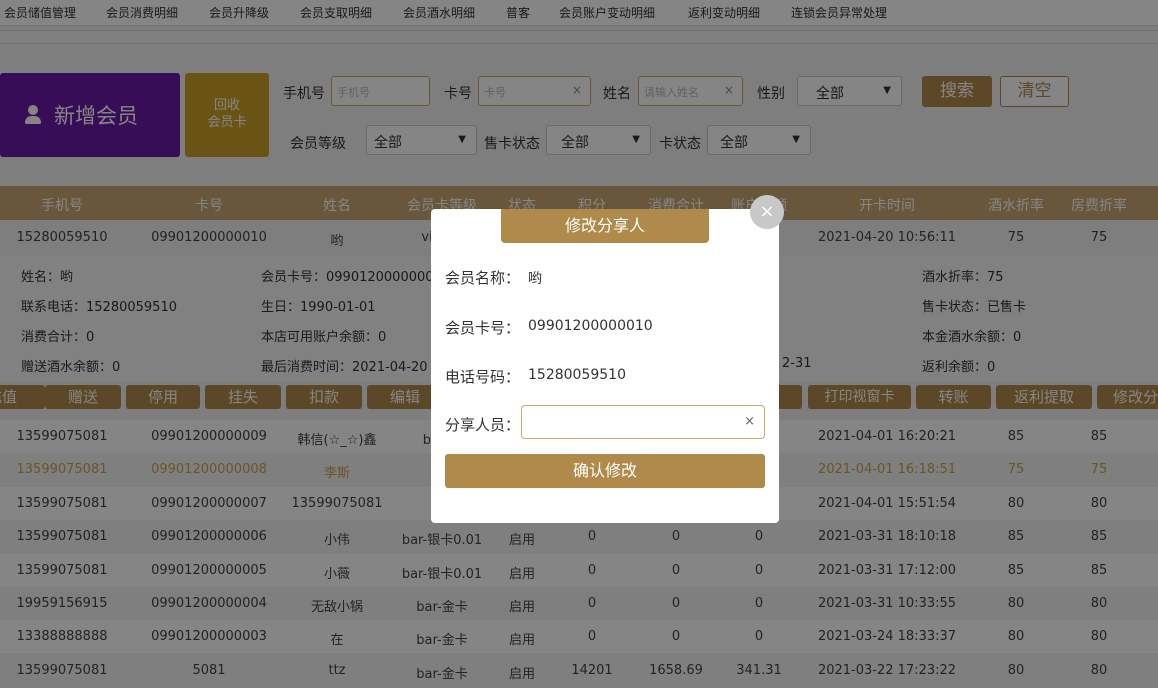 This screenshot has height=688, width=1158. I want to click on modal-title: 修改分享人, so click(605, 226).